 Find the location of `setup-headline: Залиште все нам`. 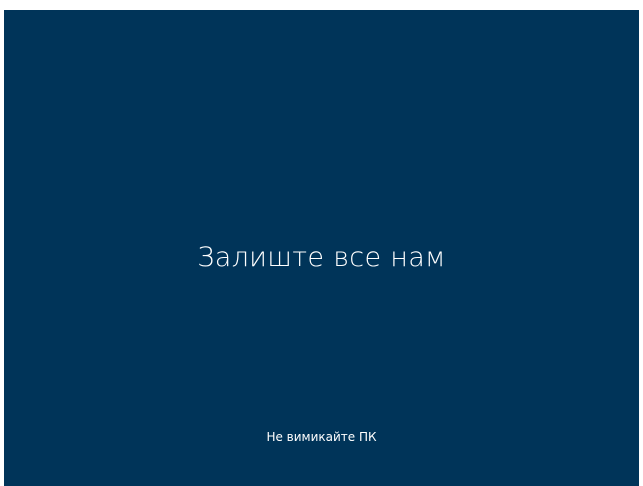

setup-headline: Залиште все нам is located at coordinates (321, 257).